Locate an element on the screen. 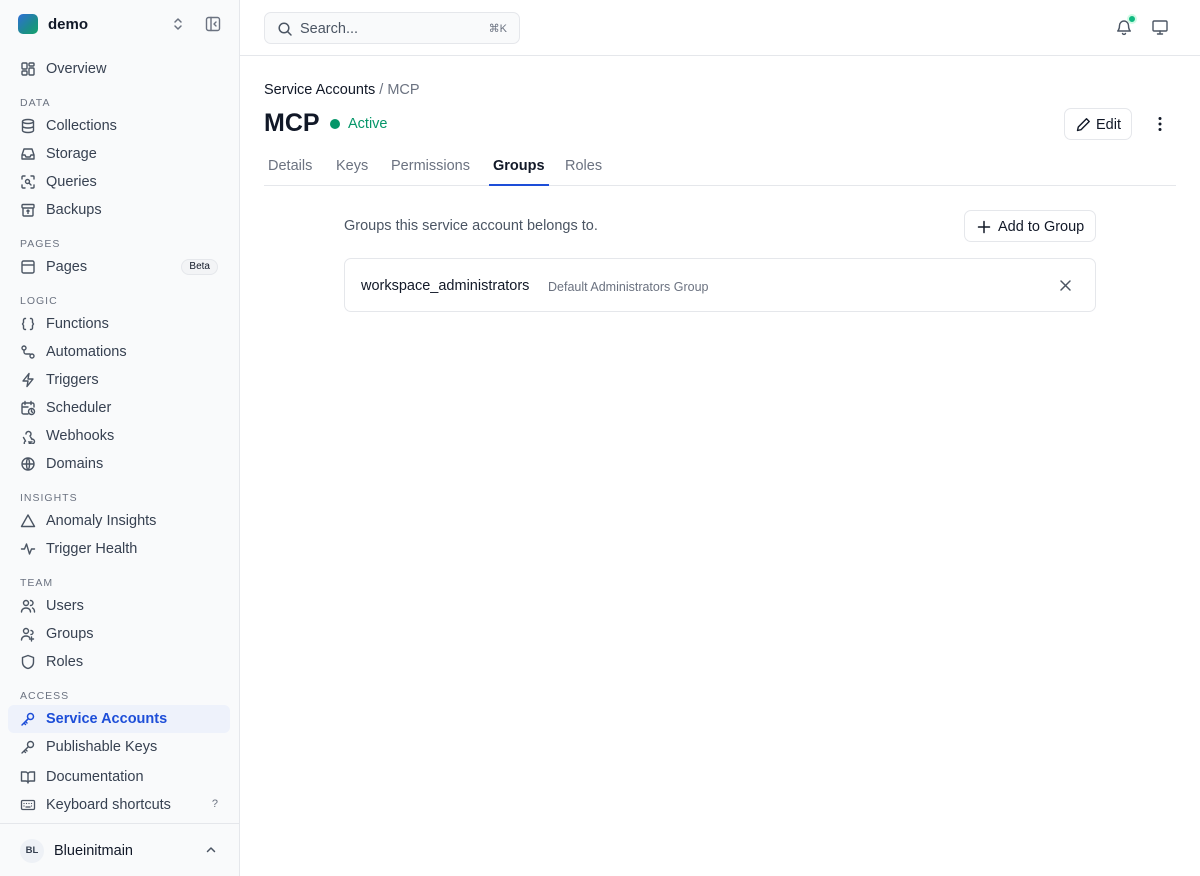 This screenshot has height=876, width=1200. shield-icon is located at coordinates (28, 662).